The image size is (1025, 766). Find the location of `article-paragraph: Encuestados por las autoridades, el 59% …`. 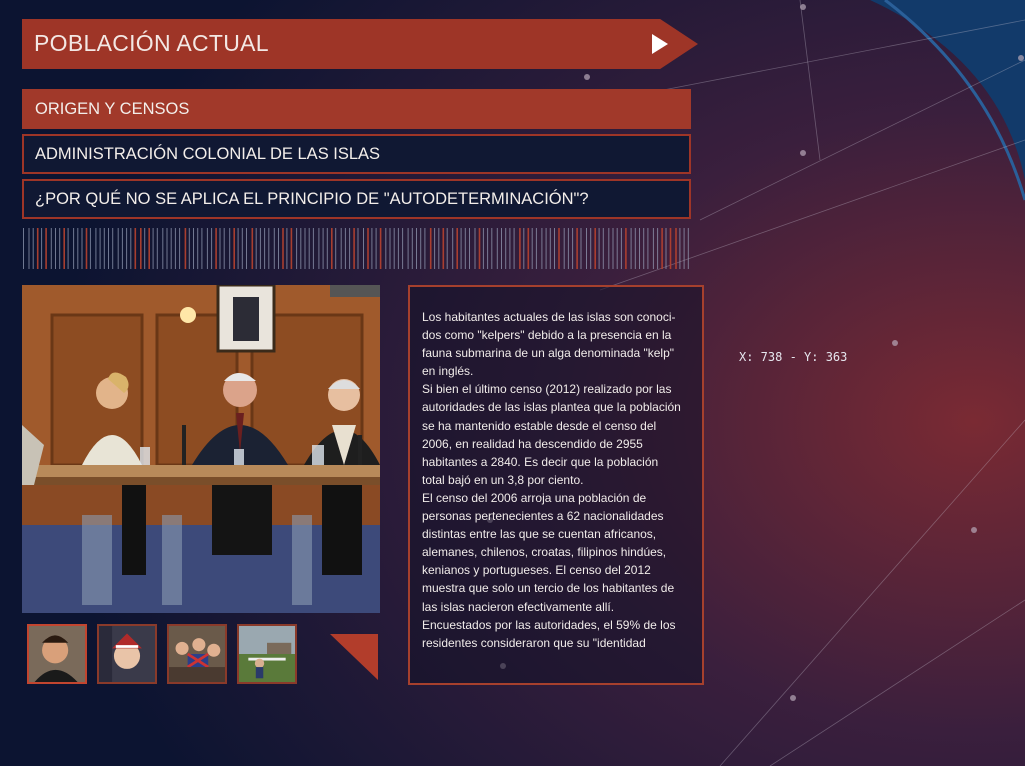

article-paragraph: Encuestados por las autoridades, el 59% … is located at coordinates (549, 633).